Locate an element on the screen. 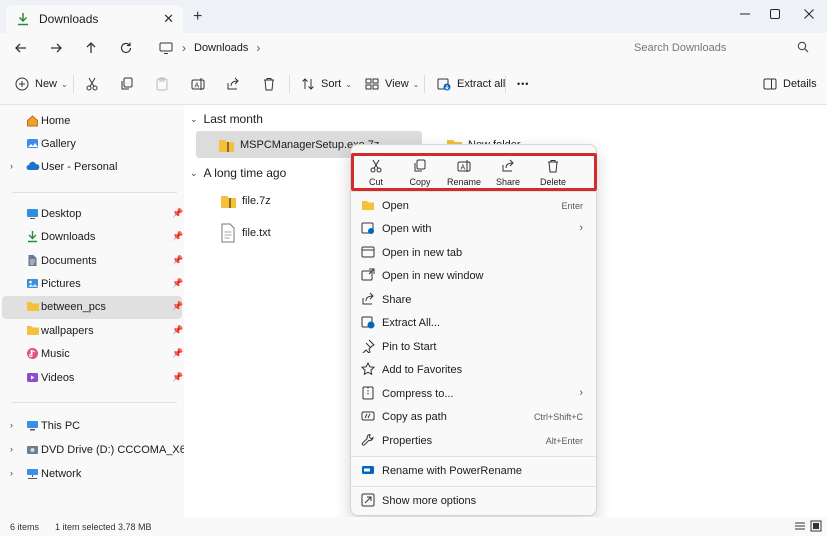  group-header-long-time-ago: ⌄ A long time ago is located at coordinates (238, 173).